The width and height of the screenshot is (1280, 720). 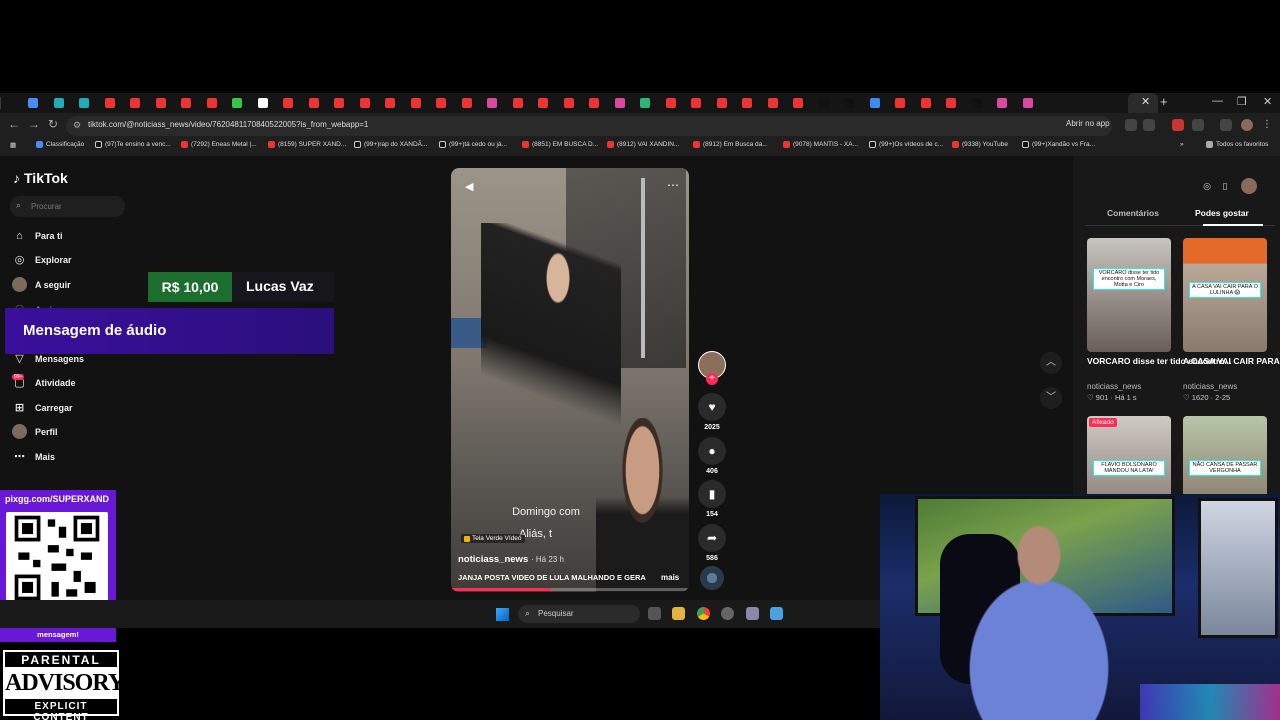 What do you see at coordinates (493, 538) in the screenshot?
I see `video-tag: Tela Verde Vídeo` at bounding box center [493, 538].